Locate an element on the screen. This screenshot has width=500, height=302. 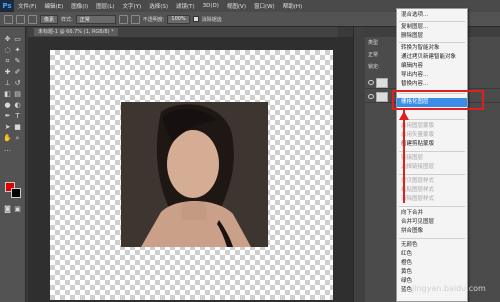
smooth-label: 消除锯齿 is located at coordinates (211, 19).